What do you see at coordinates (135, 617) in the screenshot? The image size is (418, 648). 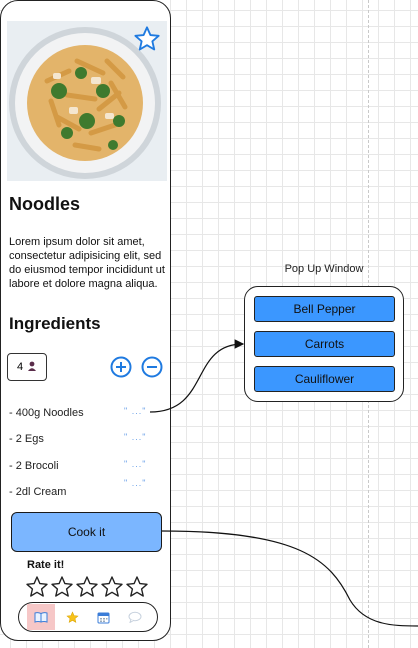 I see `chat-icon` at bounding box center [135, 617].